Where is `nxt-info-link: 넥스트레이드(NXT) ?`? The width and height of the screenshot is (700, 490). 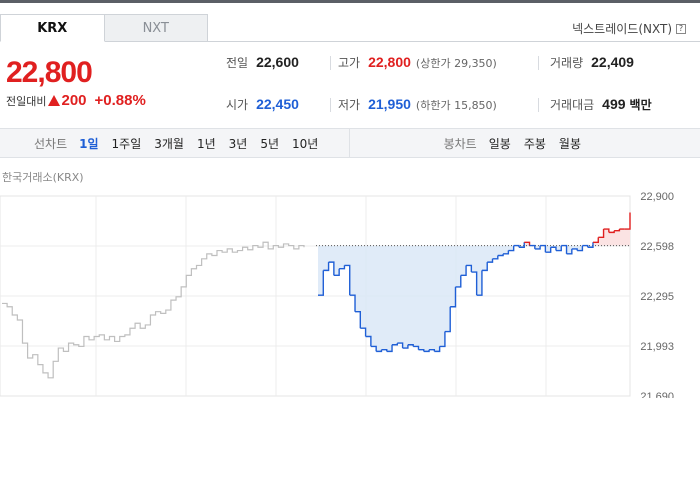 nxt-info-link: 넥스트레이드(NXT) ? is located at coordinates (629, 28).